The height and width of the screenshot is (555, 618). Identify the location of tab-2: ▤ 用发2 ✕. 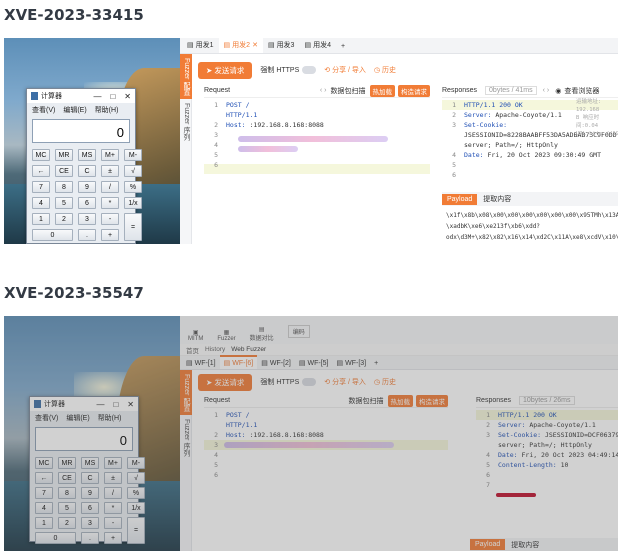
(240, 45).